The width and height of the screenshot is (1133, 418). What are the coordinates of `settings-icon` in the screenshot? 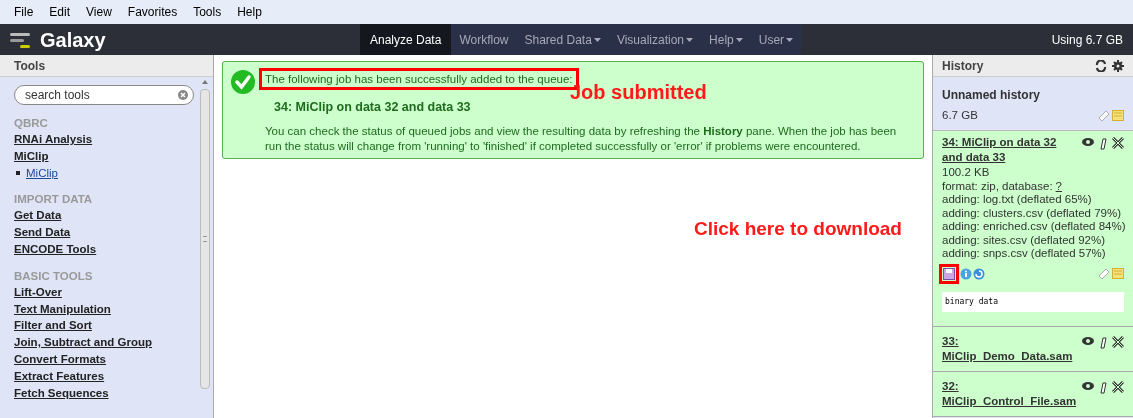 It's located at (1118, 65).